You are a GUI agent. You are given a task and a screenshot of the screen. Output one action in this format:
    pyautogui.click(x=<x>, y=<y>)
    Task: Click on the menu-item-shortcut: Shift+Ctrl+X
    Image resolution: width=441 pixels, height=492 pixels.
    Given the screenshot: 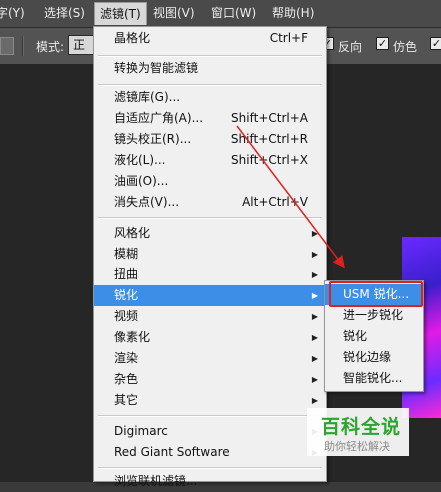 What is the action you would take?
    pyautogui.click(x=269, y=160)
    